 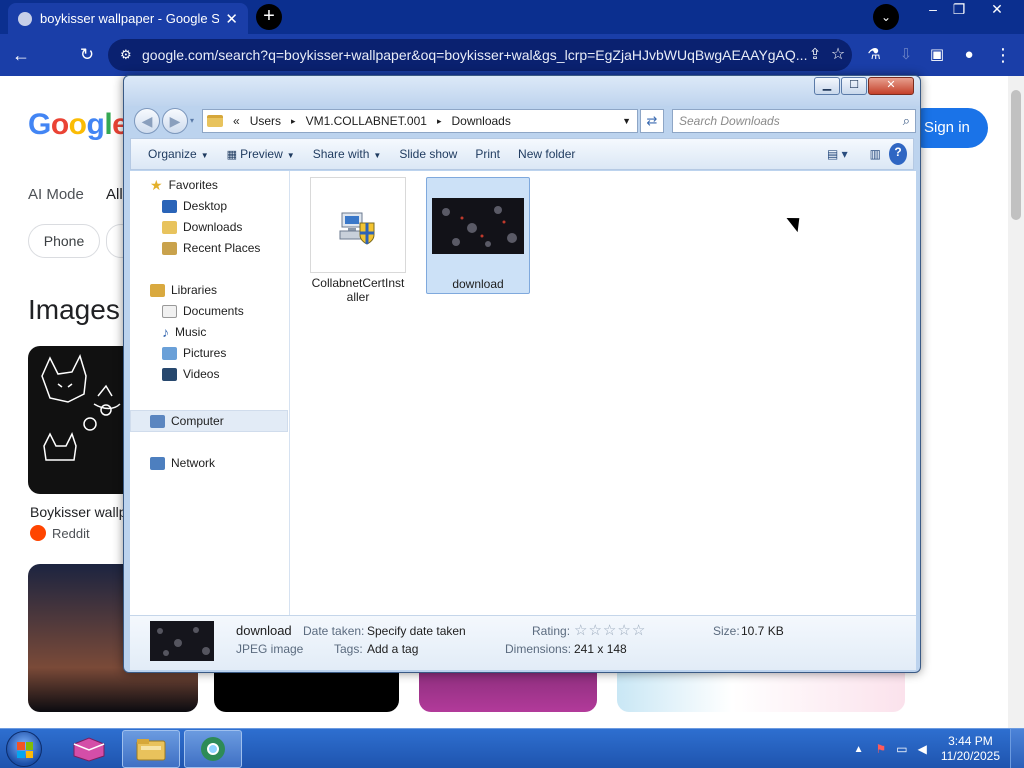 I want to click on explorer-title-bar: ▁ ☐ ✕, so click(x=522, y=91).